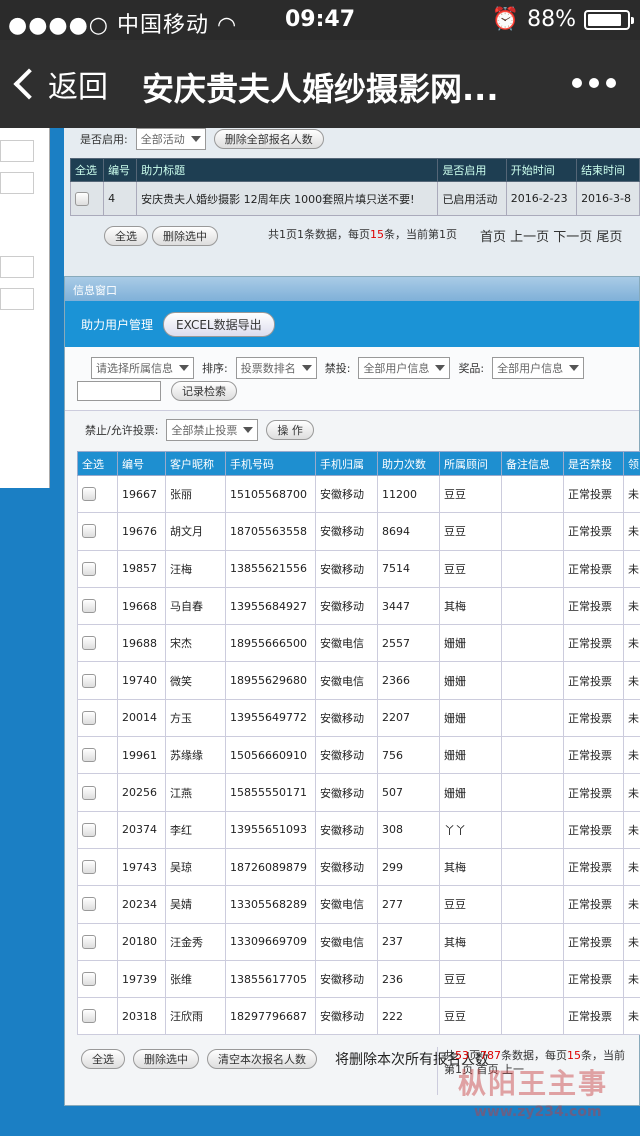  I want to click on table-row: 19740 微笑 18955629680 安徽电信 2366 姗姗 正常投票未, so click(358, 680).